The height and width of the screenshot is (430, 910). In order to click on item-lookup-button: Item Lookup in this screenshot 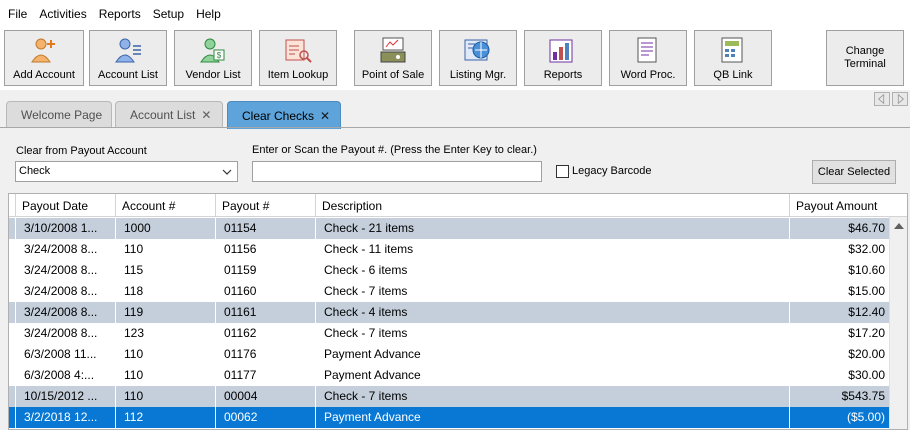, I will do `click(298, 58)`.